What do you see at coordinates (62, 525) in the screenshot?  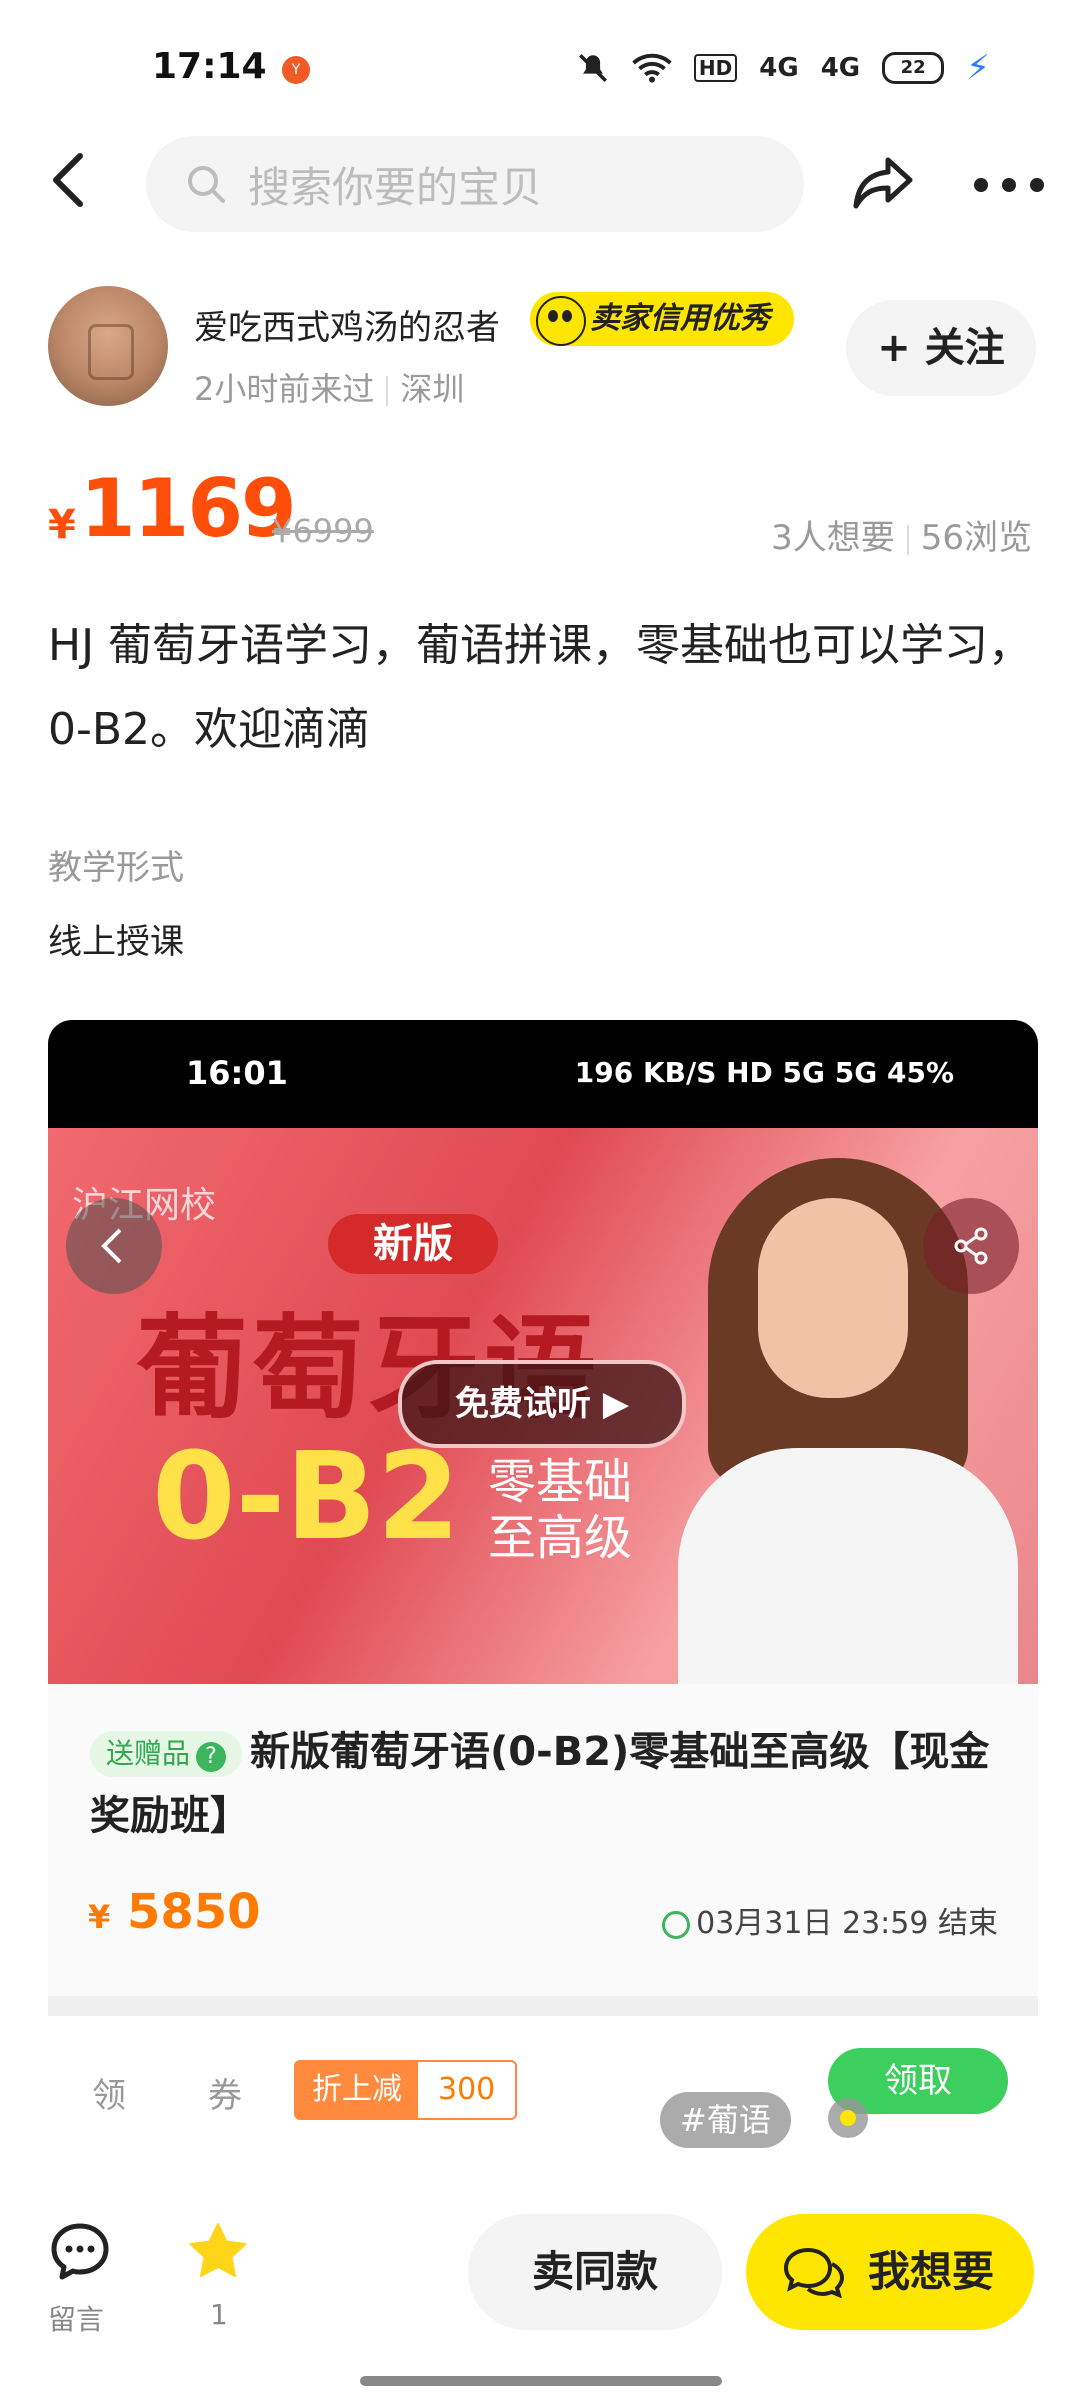 I see `price-currency: ¥` at bounding box center [62, 525].